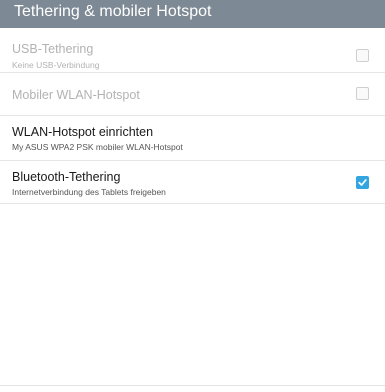 This screenshot has width=385, height=392. Describe the element at coordinates (192, 50) in the screenshot. I see `usb-tethering-row: USB-Tethering Keine USB-Verbindung` at that location.